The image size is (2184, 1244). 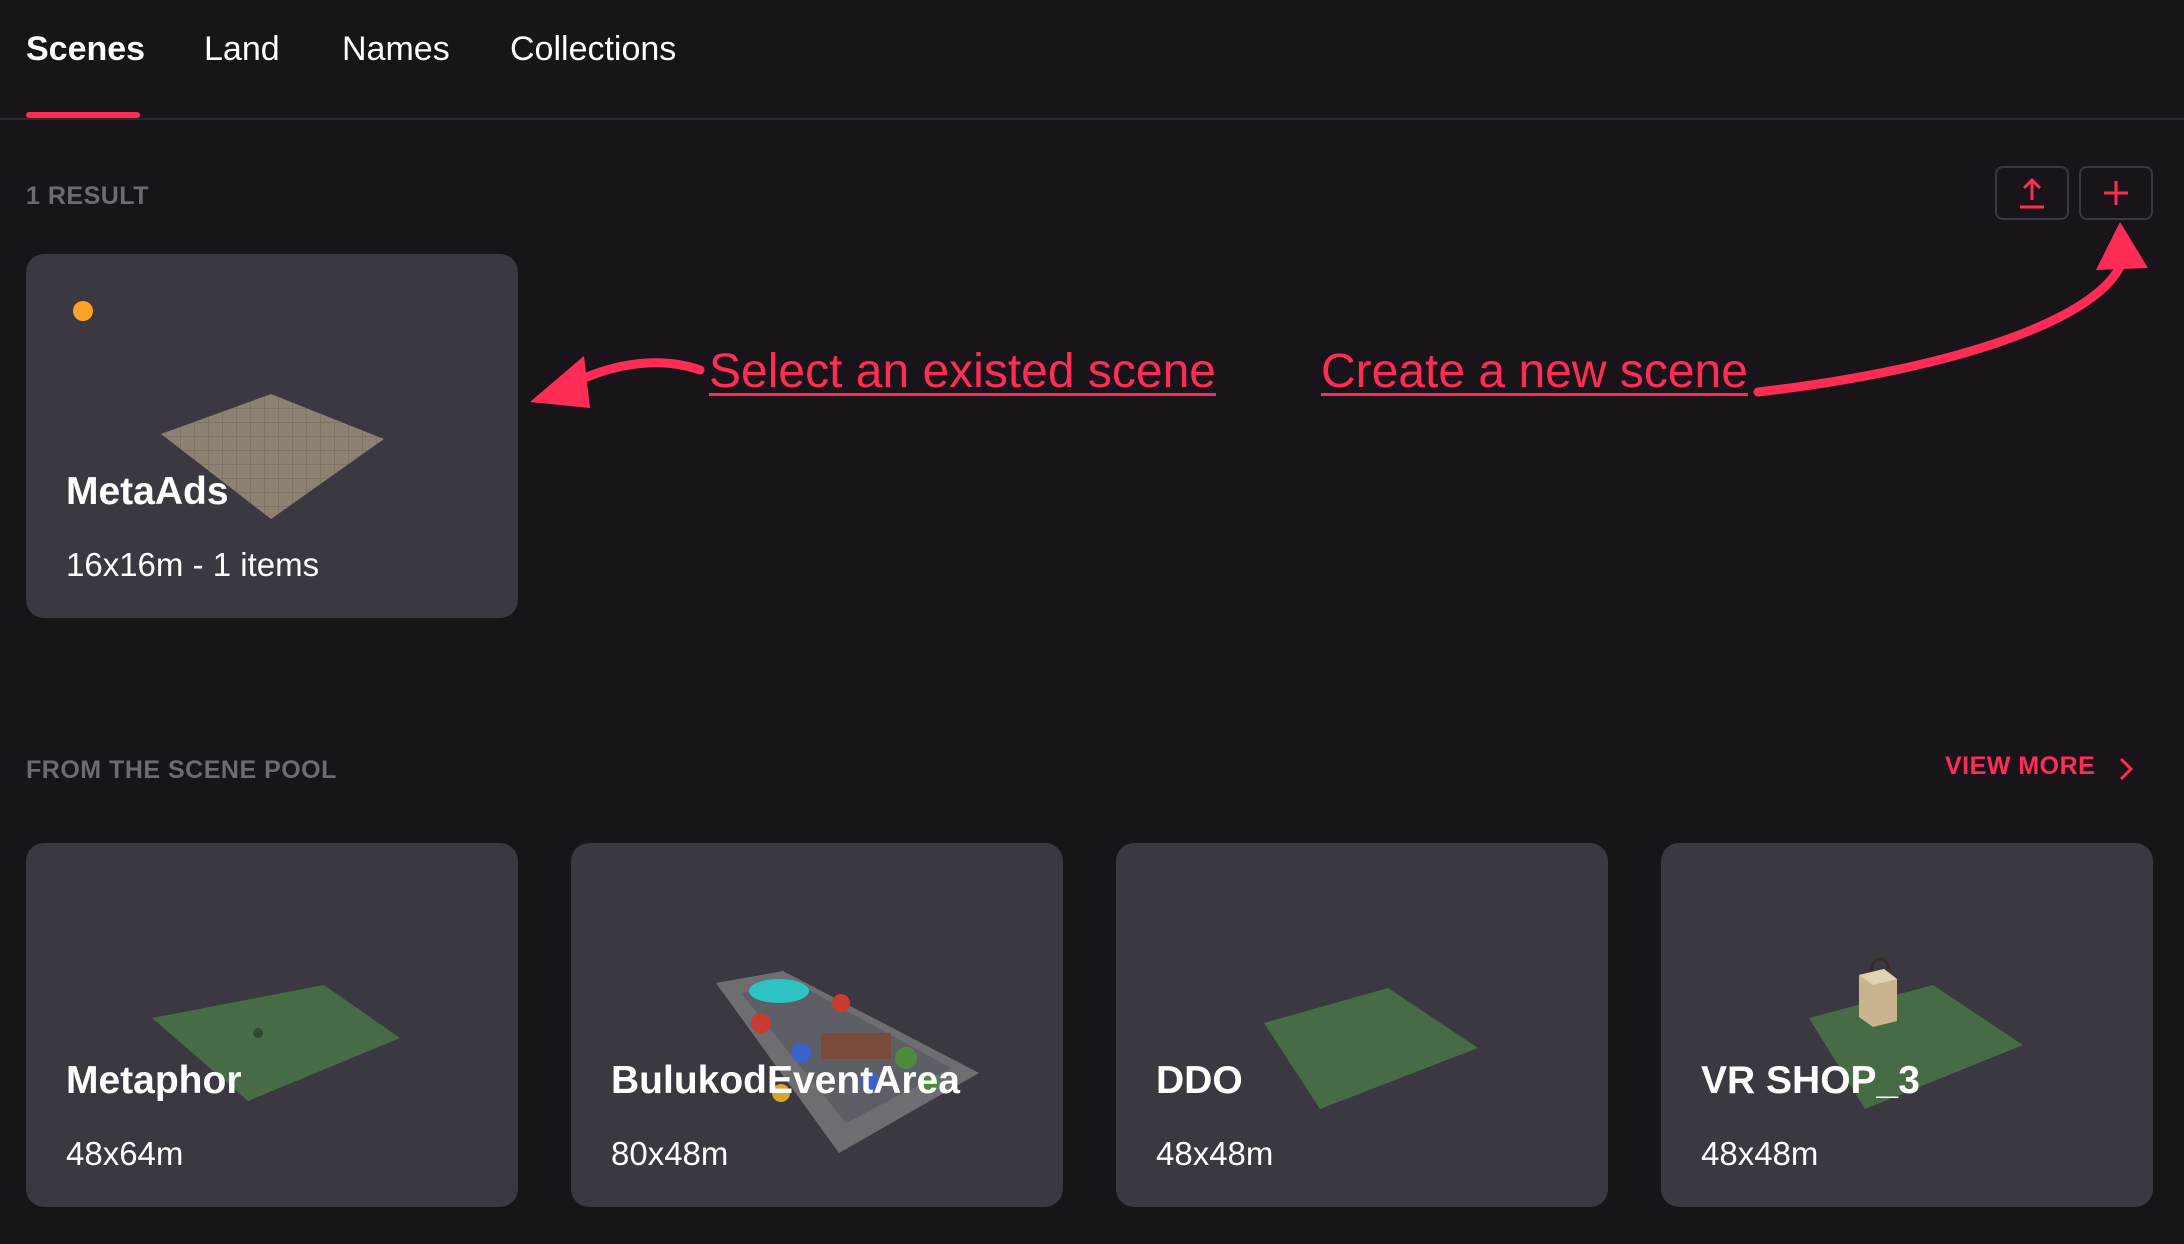 What do you see at coordinates (83, 115) in the screenshot?
I see `active-tab-indicator` at bounding box center [83, 115].